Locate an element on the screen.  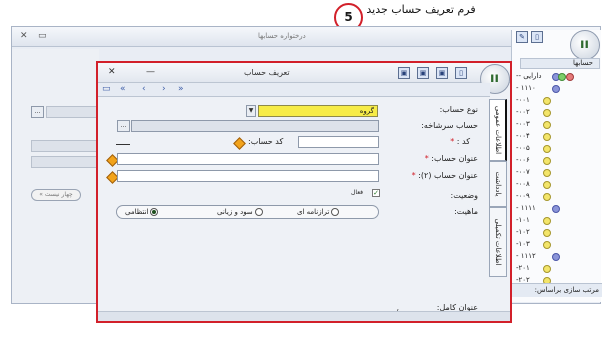
nature-disciplinary-radio: انتظامی is located at coordinates (142, 212).